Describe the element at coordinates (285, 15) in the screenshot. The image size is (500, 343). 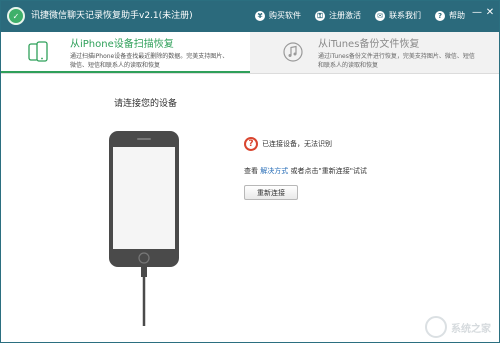
I see `buy-software-label: 购买软件` at that location.